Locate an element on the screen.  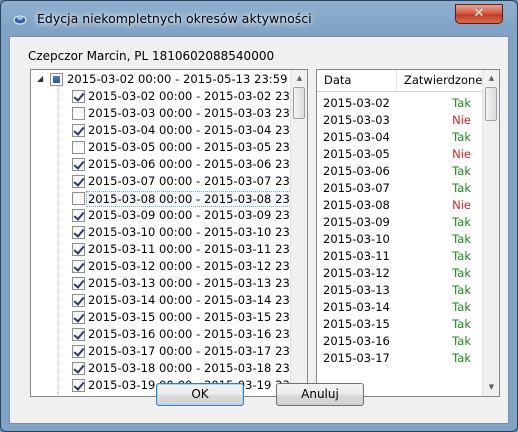
item-label: 2015-03-15 00:00 - 2015-03-15 23:59 is located at coordinates (198, 317).